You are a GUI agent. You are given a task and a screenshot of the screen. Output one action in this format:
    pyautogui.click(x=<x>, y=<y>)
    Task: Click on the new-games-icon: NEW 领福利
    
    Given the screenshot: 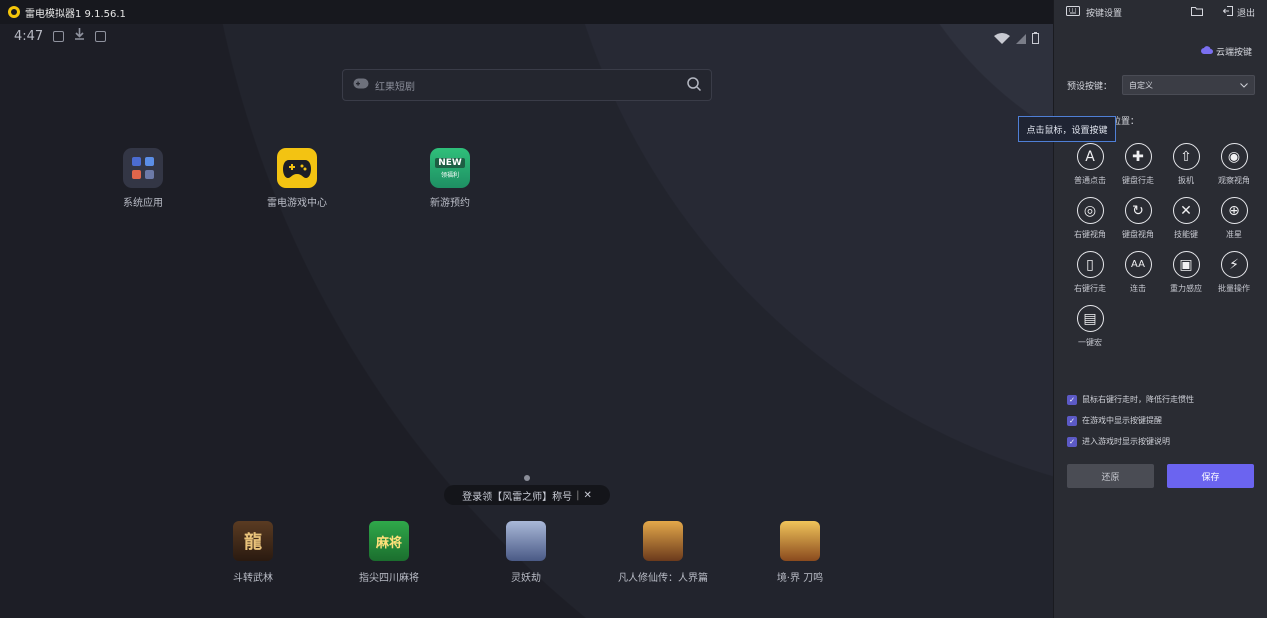 What is the action you would take?
    pyautogui.click(x=450, y=168)
    